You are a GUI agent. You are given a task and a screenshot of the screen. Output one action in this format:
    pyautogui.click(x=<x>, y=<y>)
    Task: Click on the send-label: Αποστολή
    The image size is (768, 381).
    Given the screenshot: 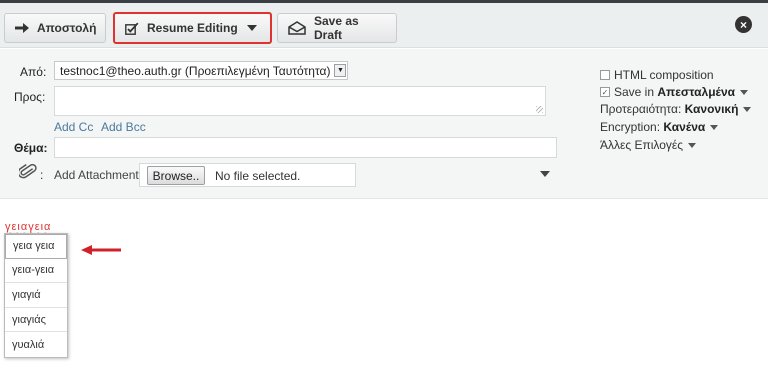 What is the action you would take?
    pyautogui.click(x=67, y=28)
    